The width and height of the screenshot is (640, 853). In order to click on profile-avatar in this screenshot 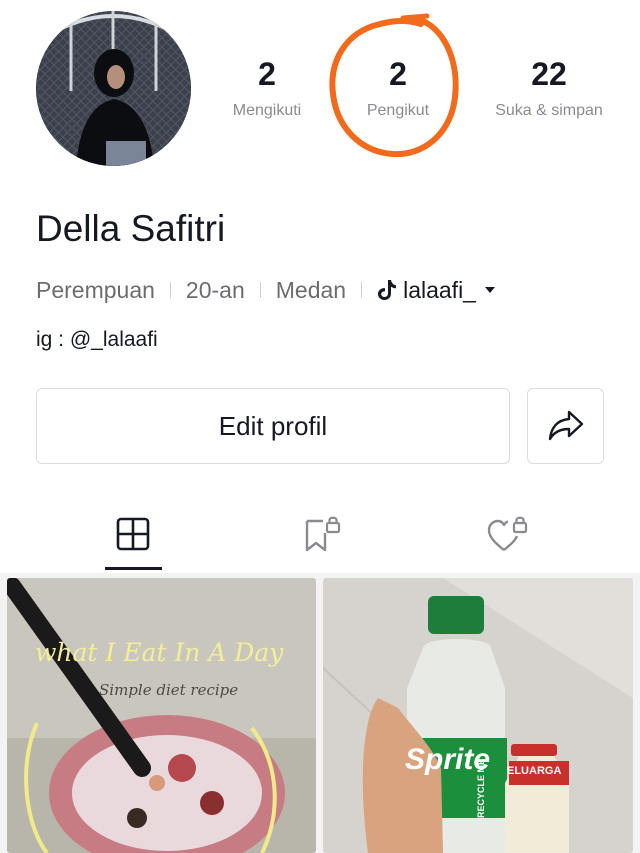, I will do `click(113, 88)`.